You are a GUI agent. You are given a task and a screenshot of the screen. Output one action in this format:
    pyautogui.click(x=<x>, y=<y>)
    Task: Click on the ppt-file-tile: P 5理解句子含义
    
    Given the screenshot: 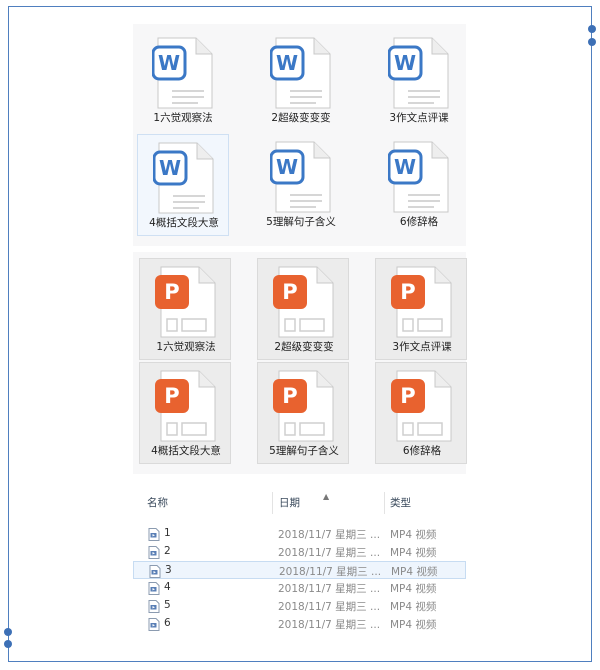 What is the action you would take?
    pyautogui.click(x=303, y=413)
    